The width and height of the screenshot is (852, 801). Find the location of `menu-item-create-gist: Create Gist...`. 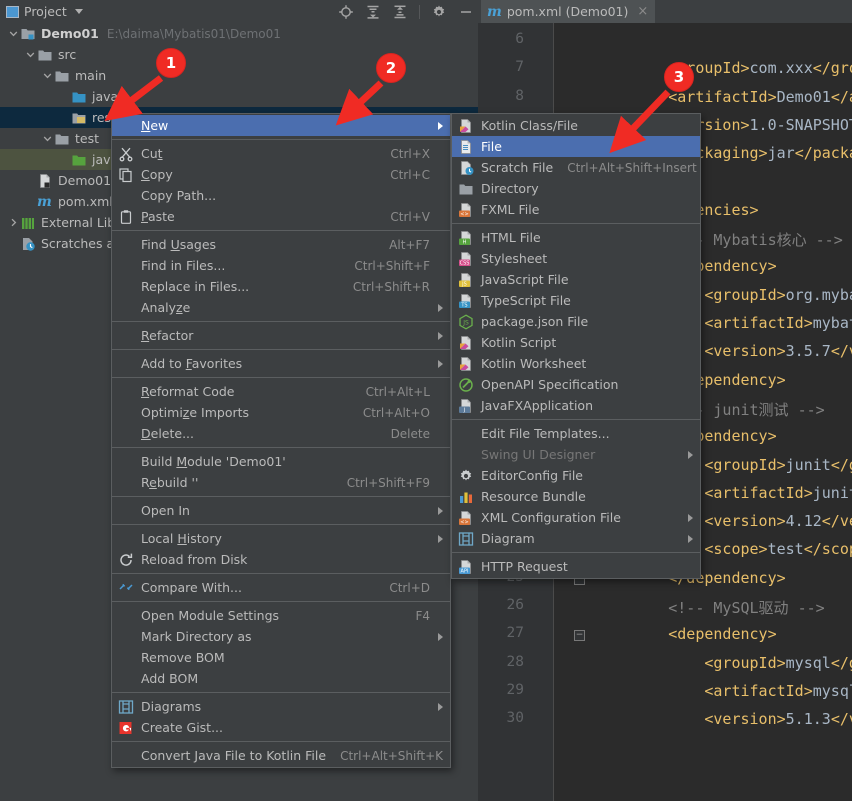

menu-item-create-gist: Create Gist... is located at coordinates (281, 727).